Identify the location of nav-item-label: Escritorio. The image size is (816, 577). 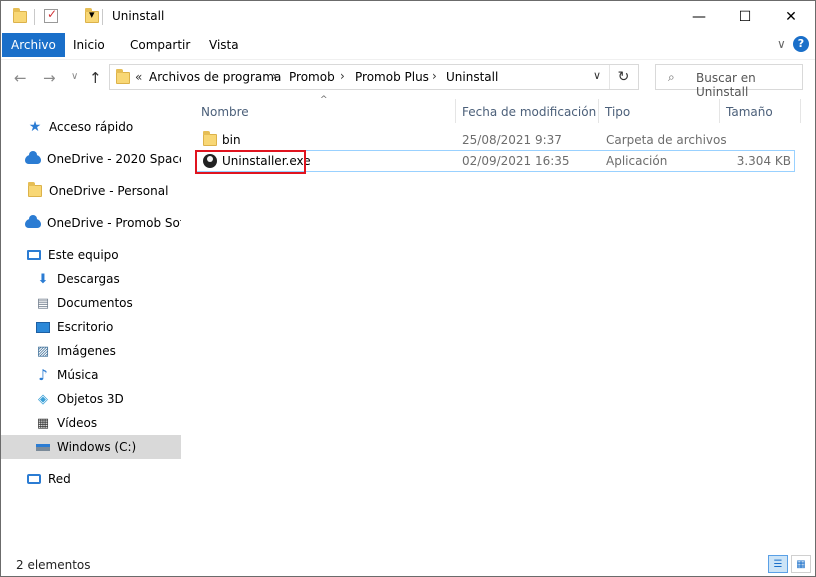
(85, 327).